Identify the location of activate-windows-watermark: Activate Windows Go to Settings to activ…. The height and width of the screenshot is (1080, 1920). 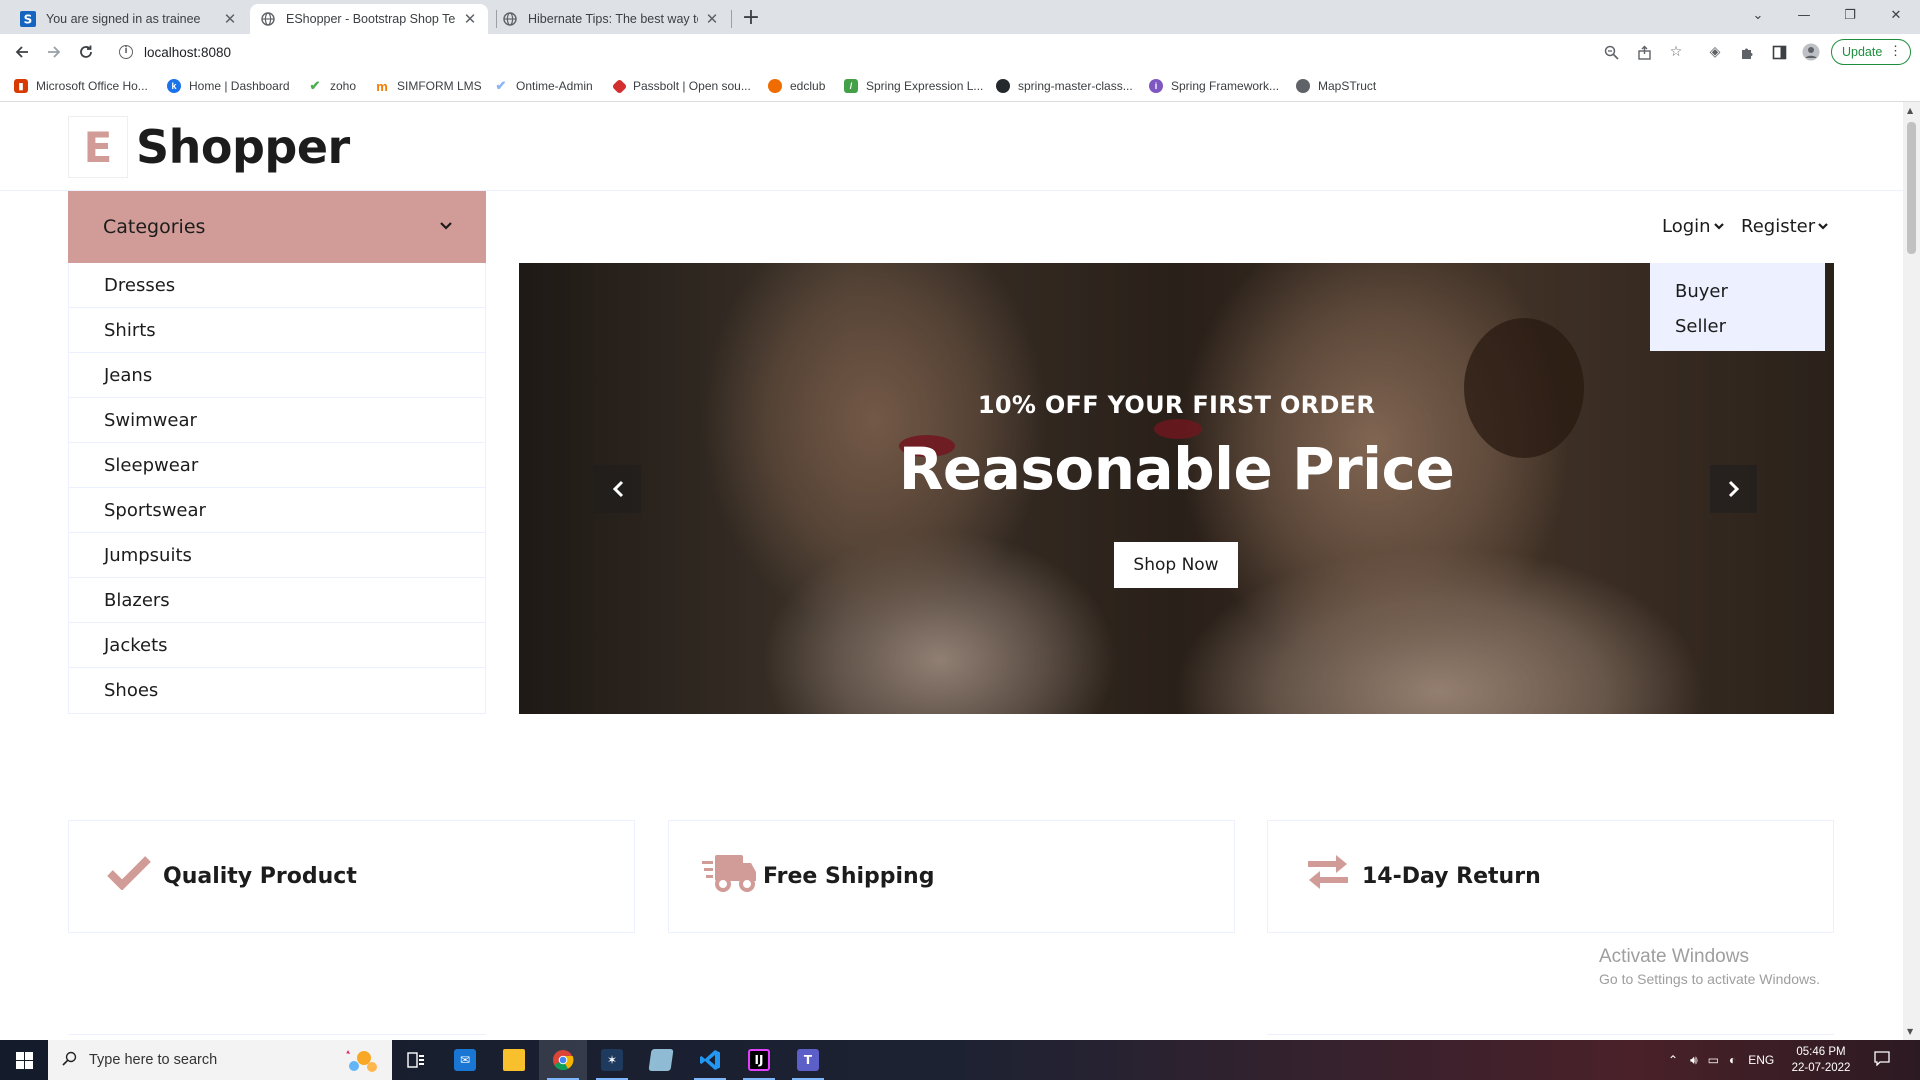
(1709, 966).